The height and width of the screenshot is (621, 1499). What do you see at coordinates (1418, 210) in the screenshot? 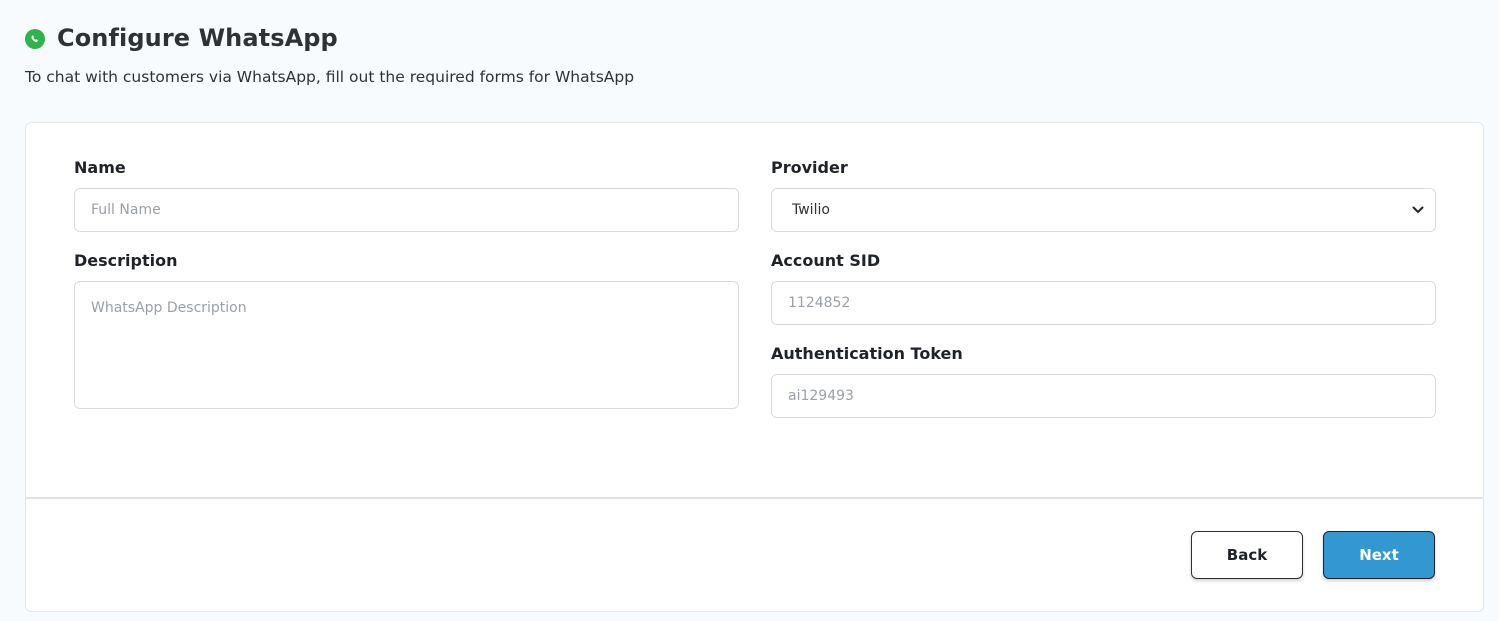
I see `chevron-down-icon` at bounding box center [1418, 210].